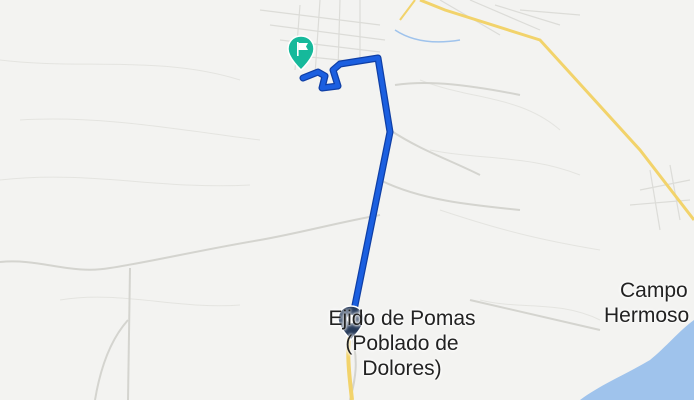 The height and width of the screenshot is (400, 694). What do you see at coordinates (402, 368) in the screenshot?
I see `place-label-line: Dolores)` at bounding box center [402, 368].